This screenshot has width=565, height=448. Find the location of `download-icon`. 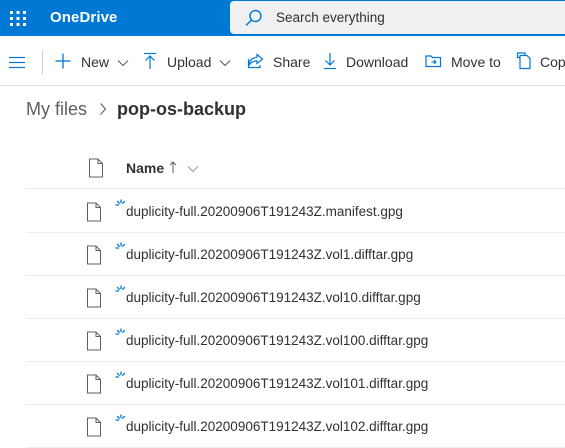

download-icon is located at coordinates (330, 62).